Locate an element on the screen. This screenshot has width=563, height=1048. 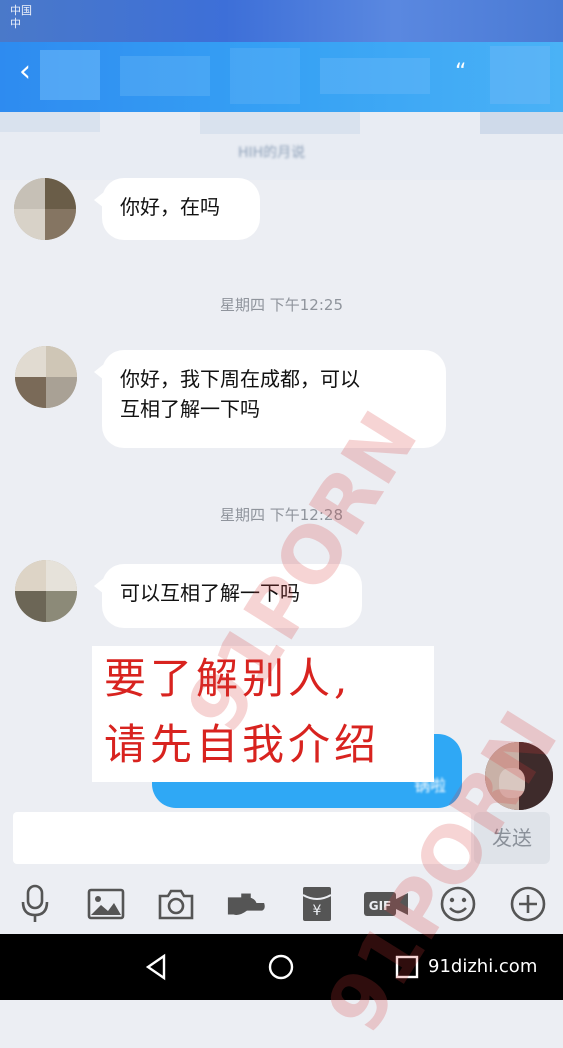
gif-label: GIF is located at coordinates (380, 906).